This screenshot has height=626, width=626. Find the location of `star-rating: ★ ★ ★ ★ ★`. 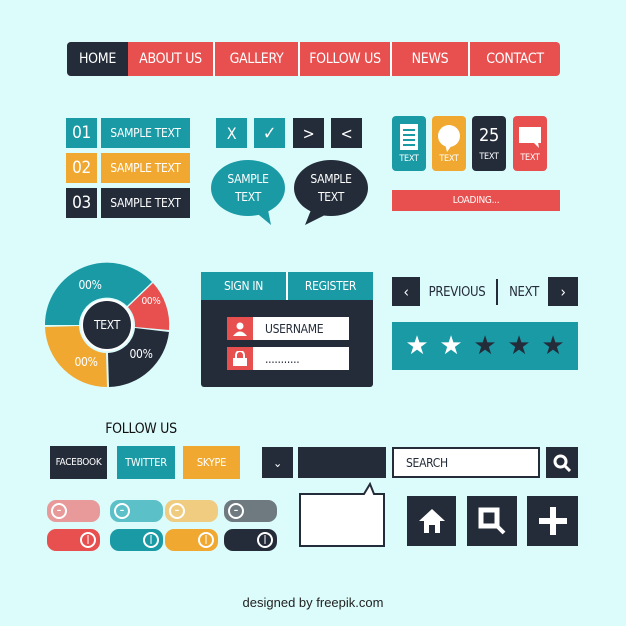

star-rating: ★ ★ ★ ★ ★ is located at coordinates (485, 346).